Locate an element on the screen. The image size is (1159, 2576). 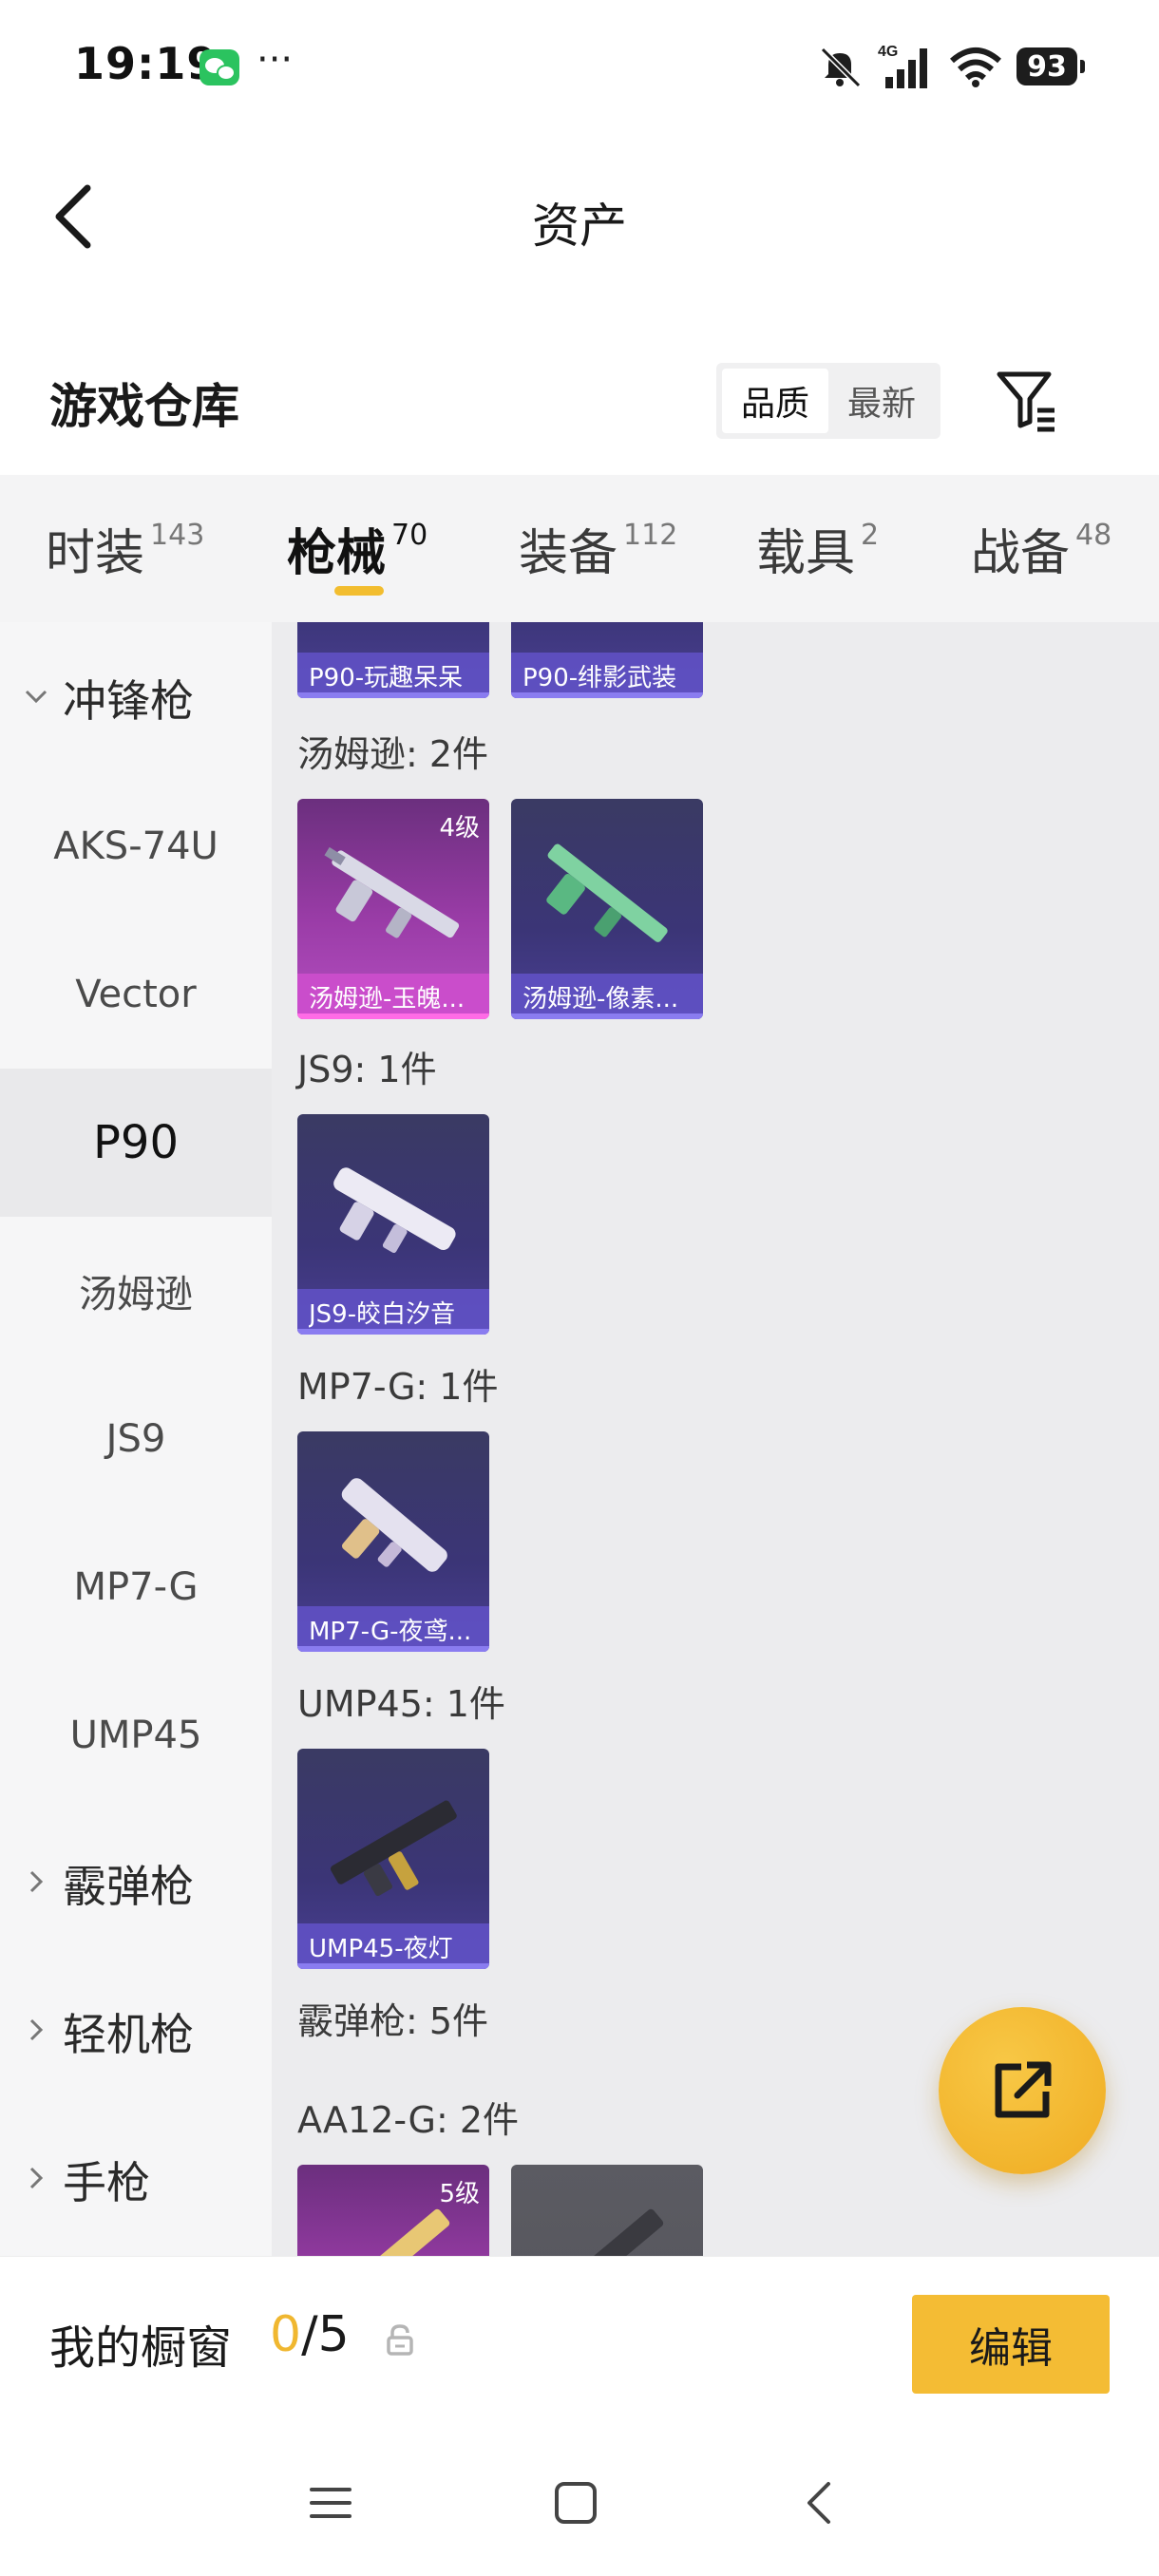
tab-fashion: 时装 143 is located at coordinates (125, 555).